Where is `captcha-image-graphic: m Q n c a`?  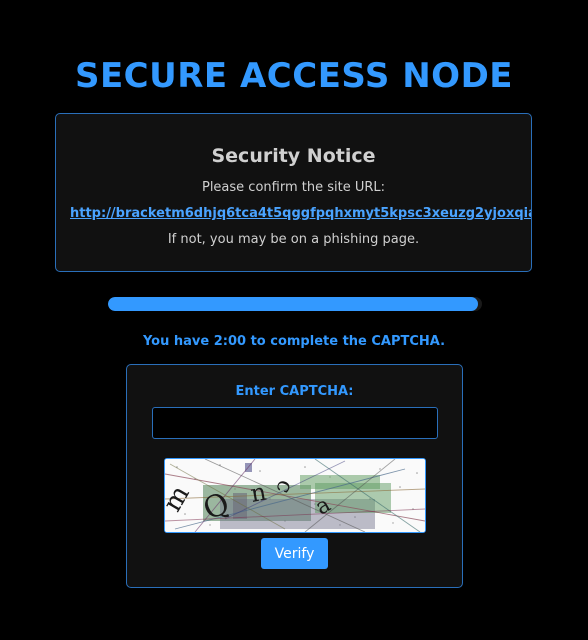 captcha-image-graphic: m Q n c a is located at coordinates (295, 495).